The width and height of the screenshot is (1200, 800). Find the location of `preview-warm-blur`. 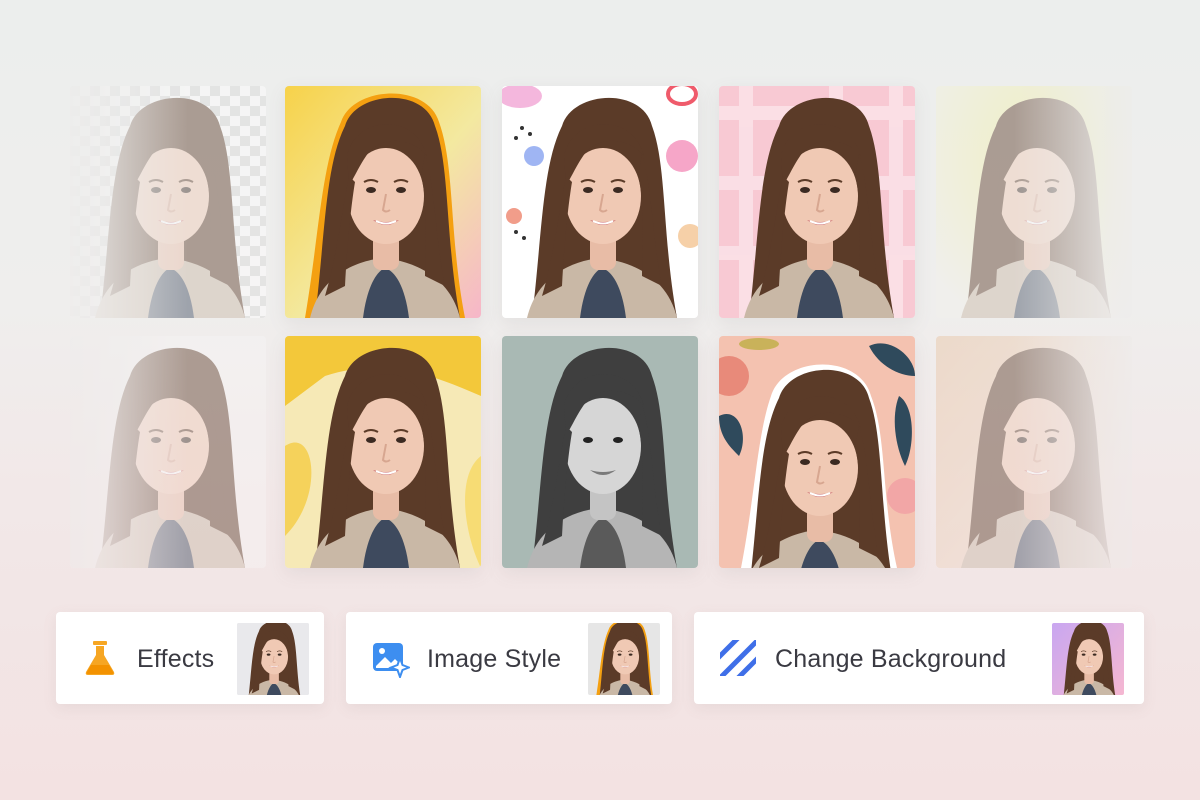

preview-warm-blur is located at coordinates (1034, 452).